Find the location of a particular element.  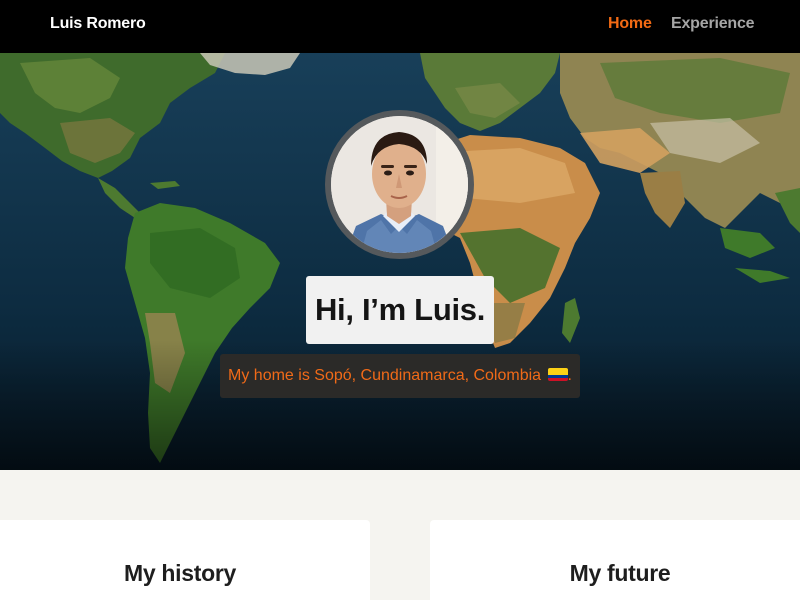

colombia-flag-icon is located at coordinates (557, 374).